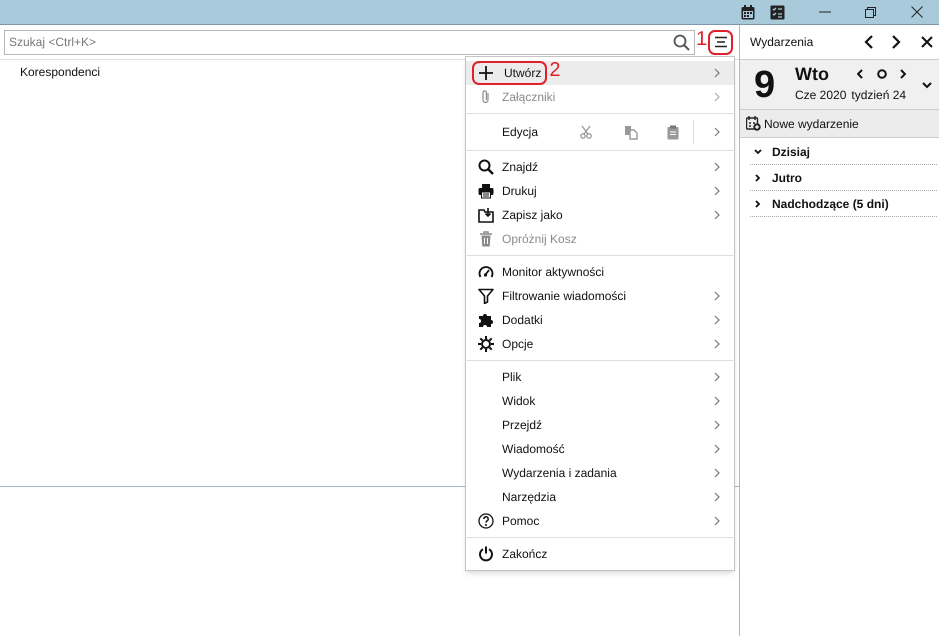 The height and width of the screenshot is (636, 939). Describe the element at coordinates (486, 521) in the screenshot. I see `help-icon` at that location.